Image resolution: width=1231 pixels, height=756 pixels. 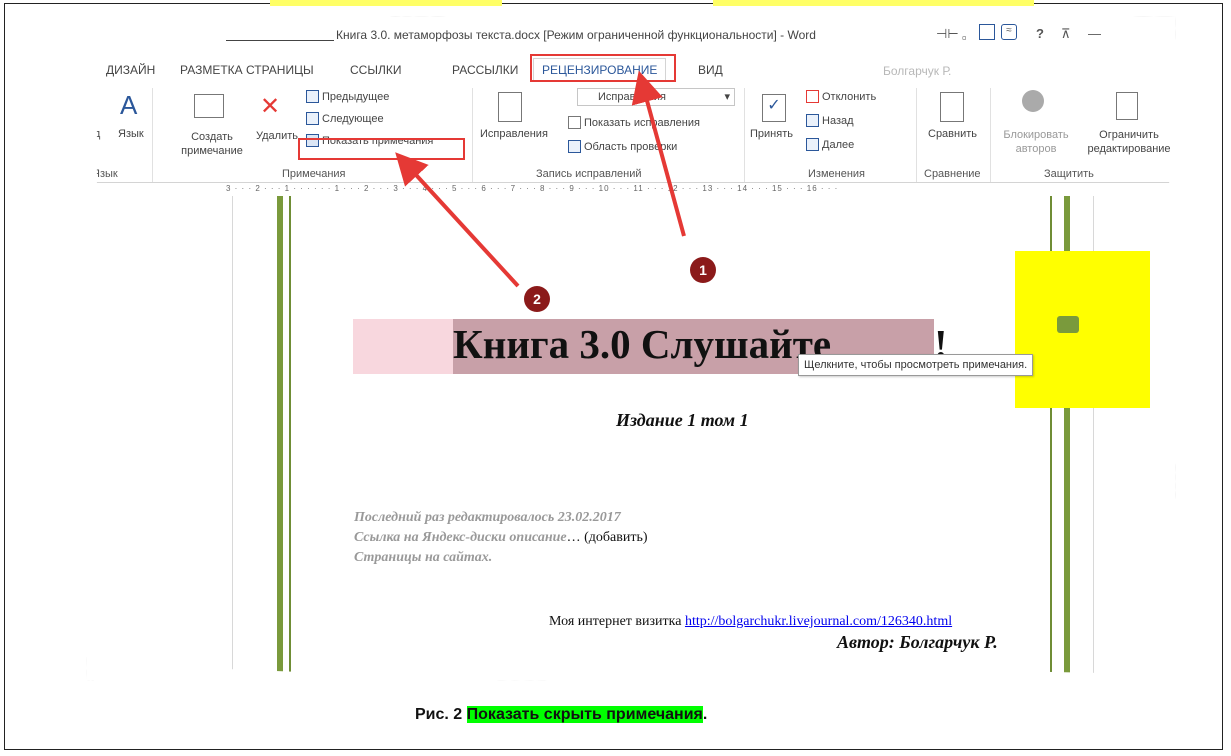 I want to click on top-highlight-left, so click(x=386, y=3).